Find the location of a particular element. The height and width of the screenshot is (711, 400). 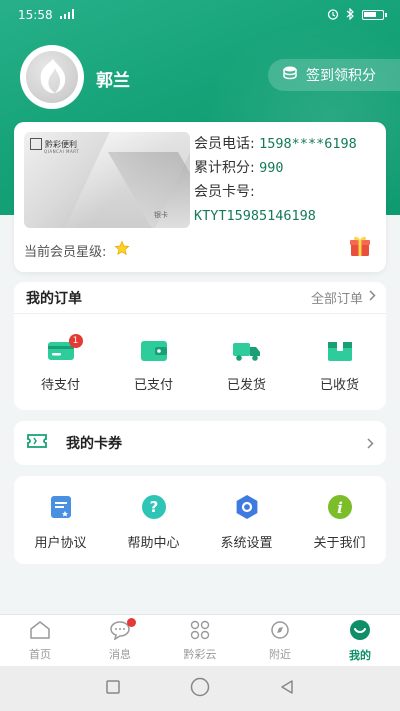

user-agreement: 用户协议 is located at coordinates (61, 529).